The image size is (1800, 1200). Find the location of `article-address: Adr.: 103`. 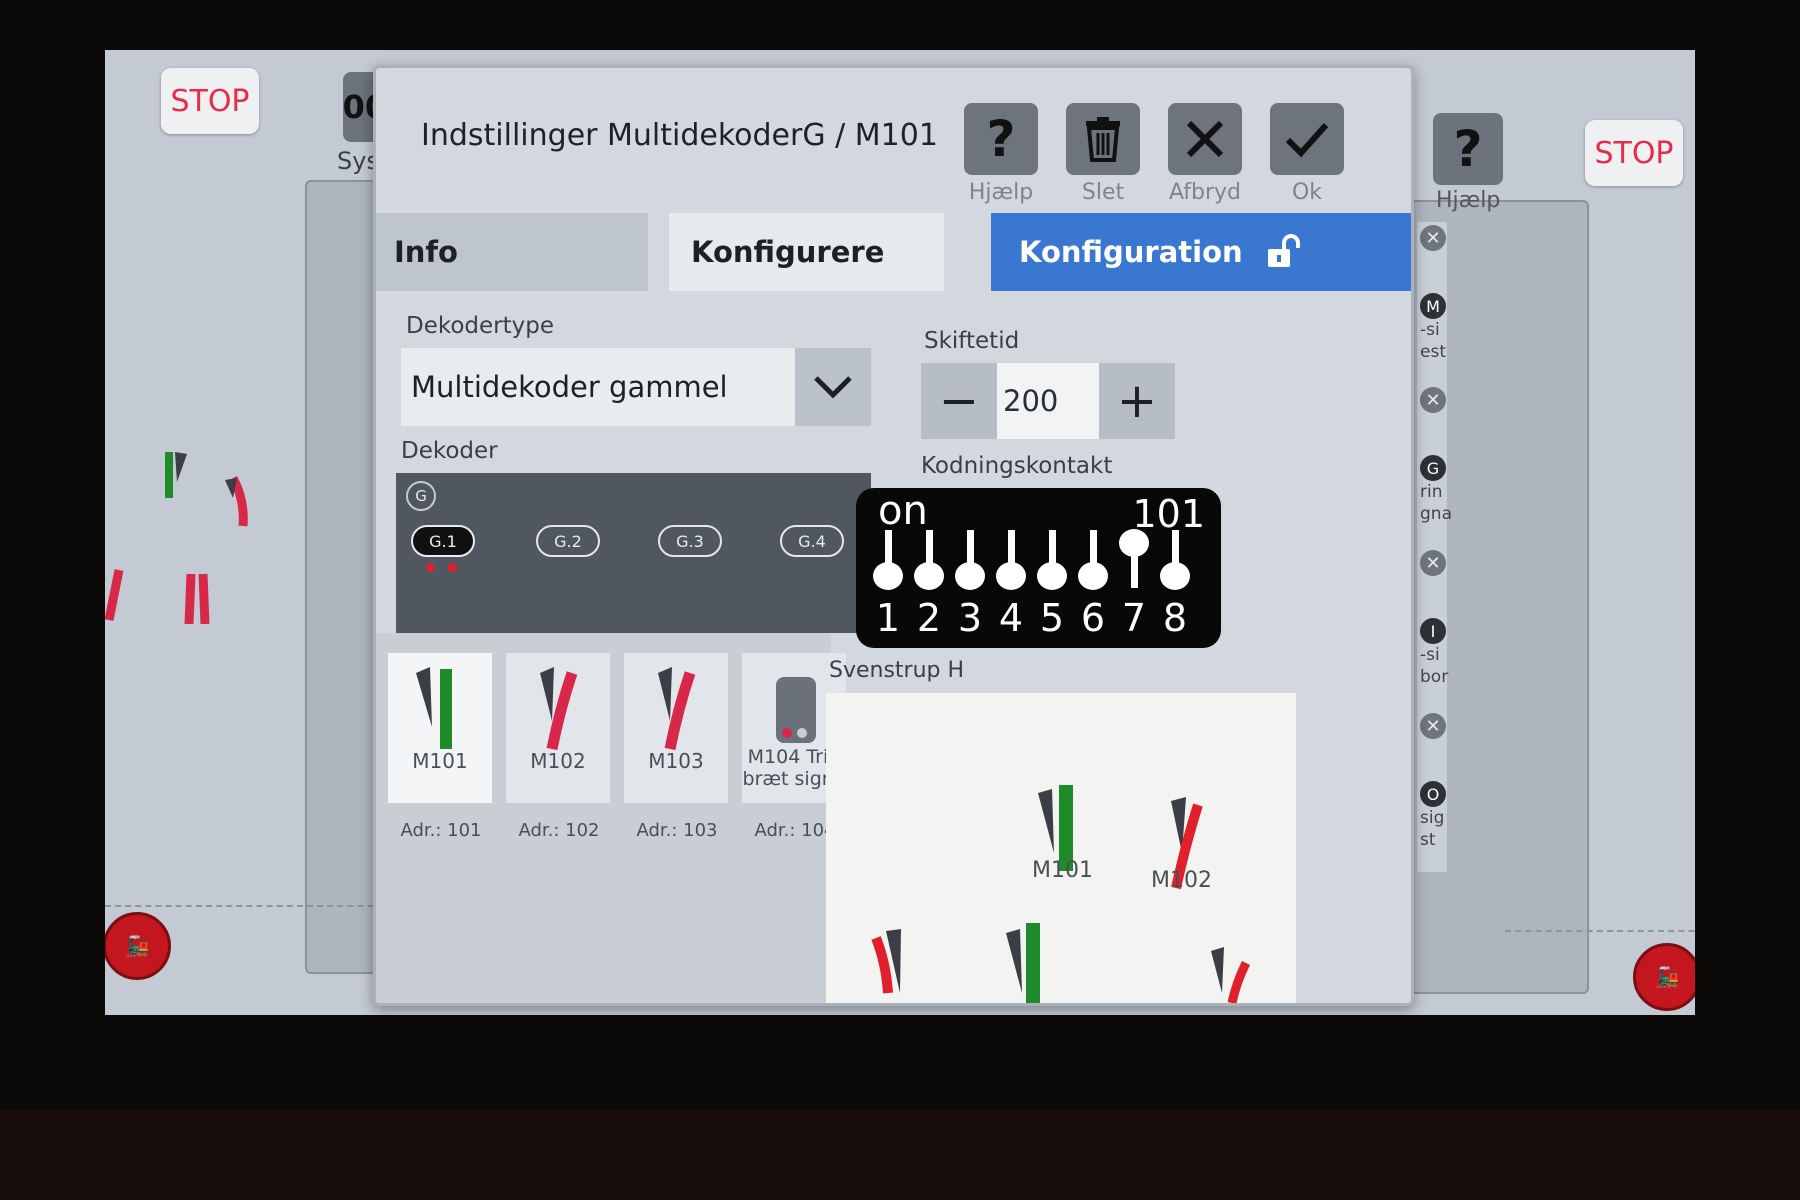

article-address: Adr.: 103 is located at coordinates (677, 830).